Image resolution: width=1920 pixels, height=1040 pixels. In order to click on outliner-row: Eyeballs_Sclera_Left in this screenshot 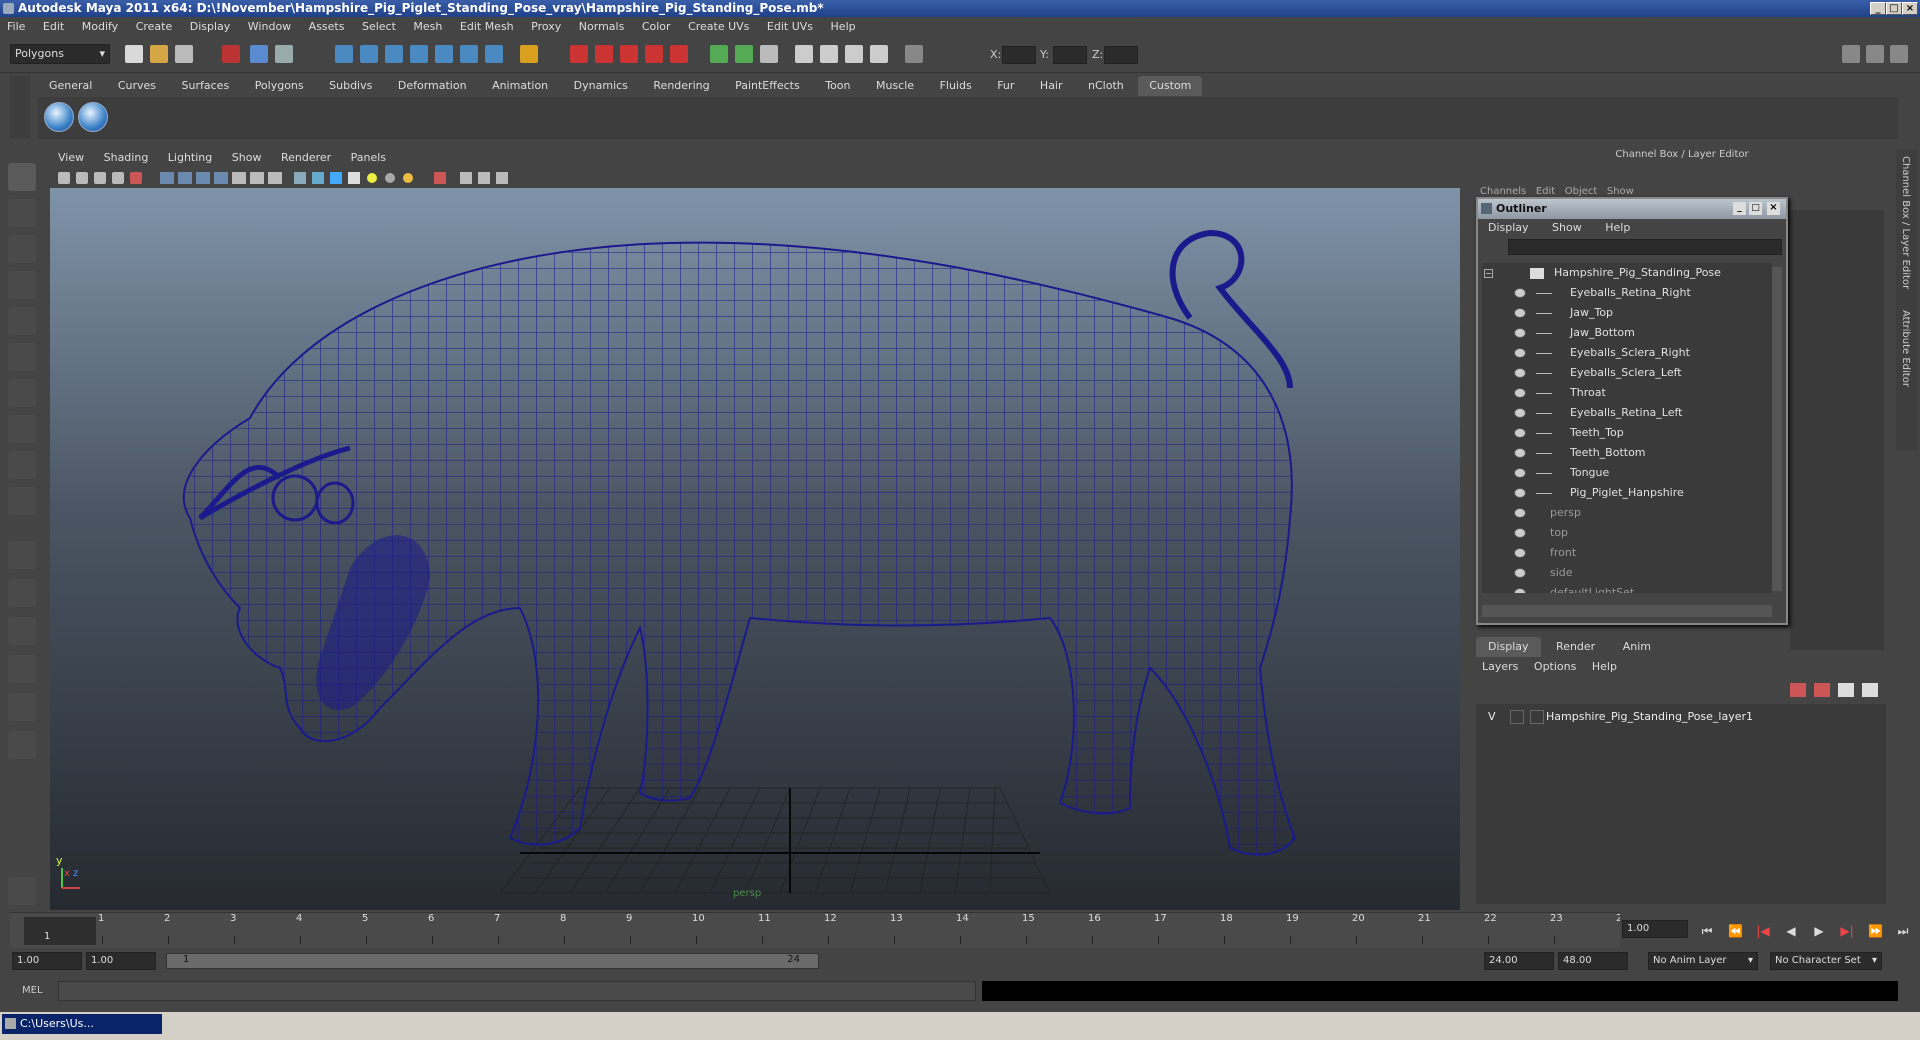, I will do `click(1627, 373)`.